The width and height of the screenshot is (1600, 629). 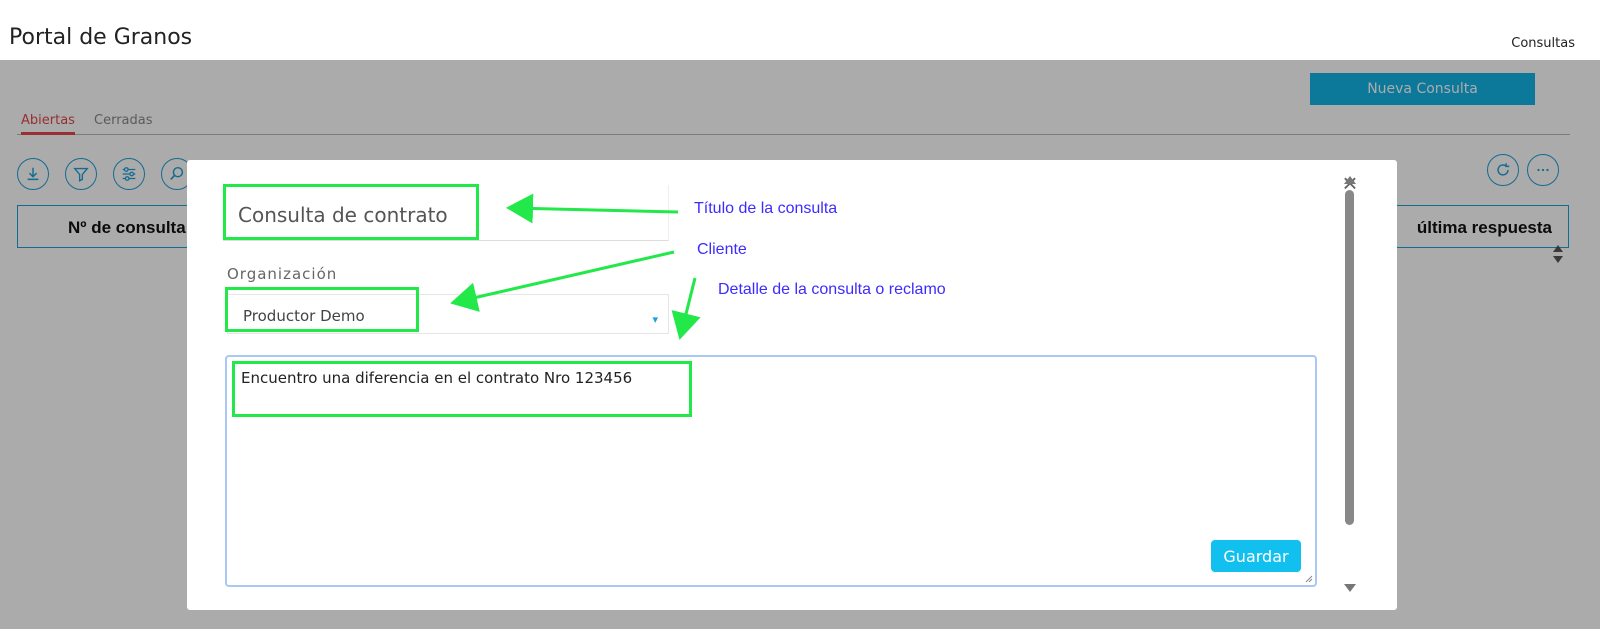 What do you see at coordinates (304, 316) in the screenshot?
I see `organization-value: Productor Demo` at bounding box center [304, 316].